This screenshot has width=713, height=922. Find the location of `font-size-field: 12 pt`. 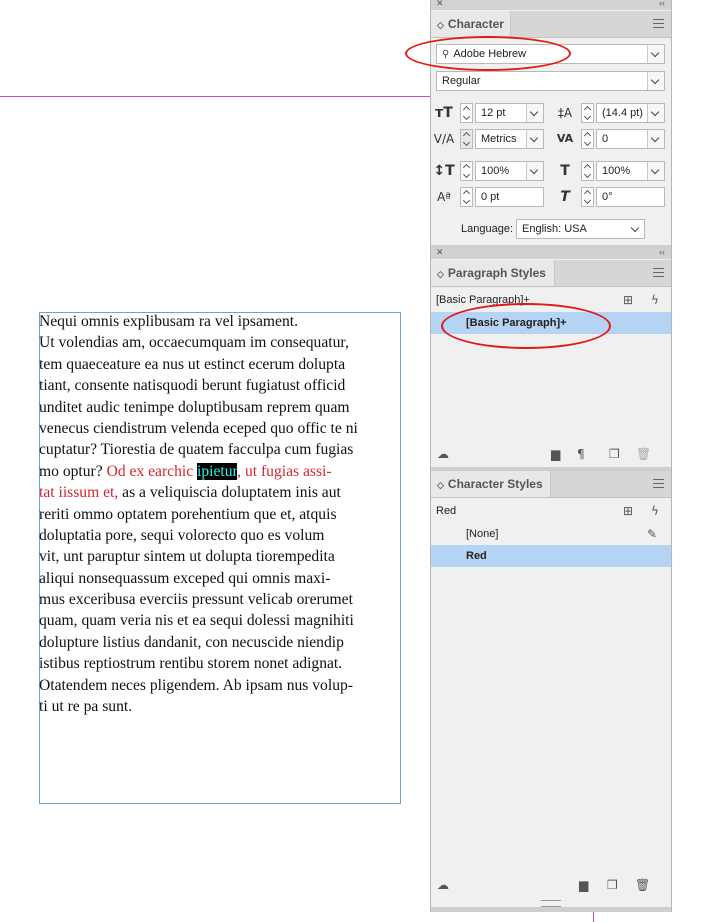

font-size-field: 12 pt is located at coordinates (509, 113).